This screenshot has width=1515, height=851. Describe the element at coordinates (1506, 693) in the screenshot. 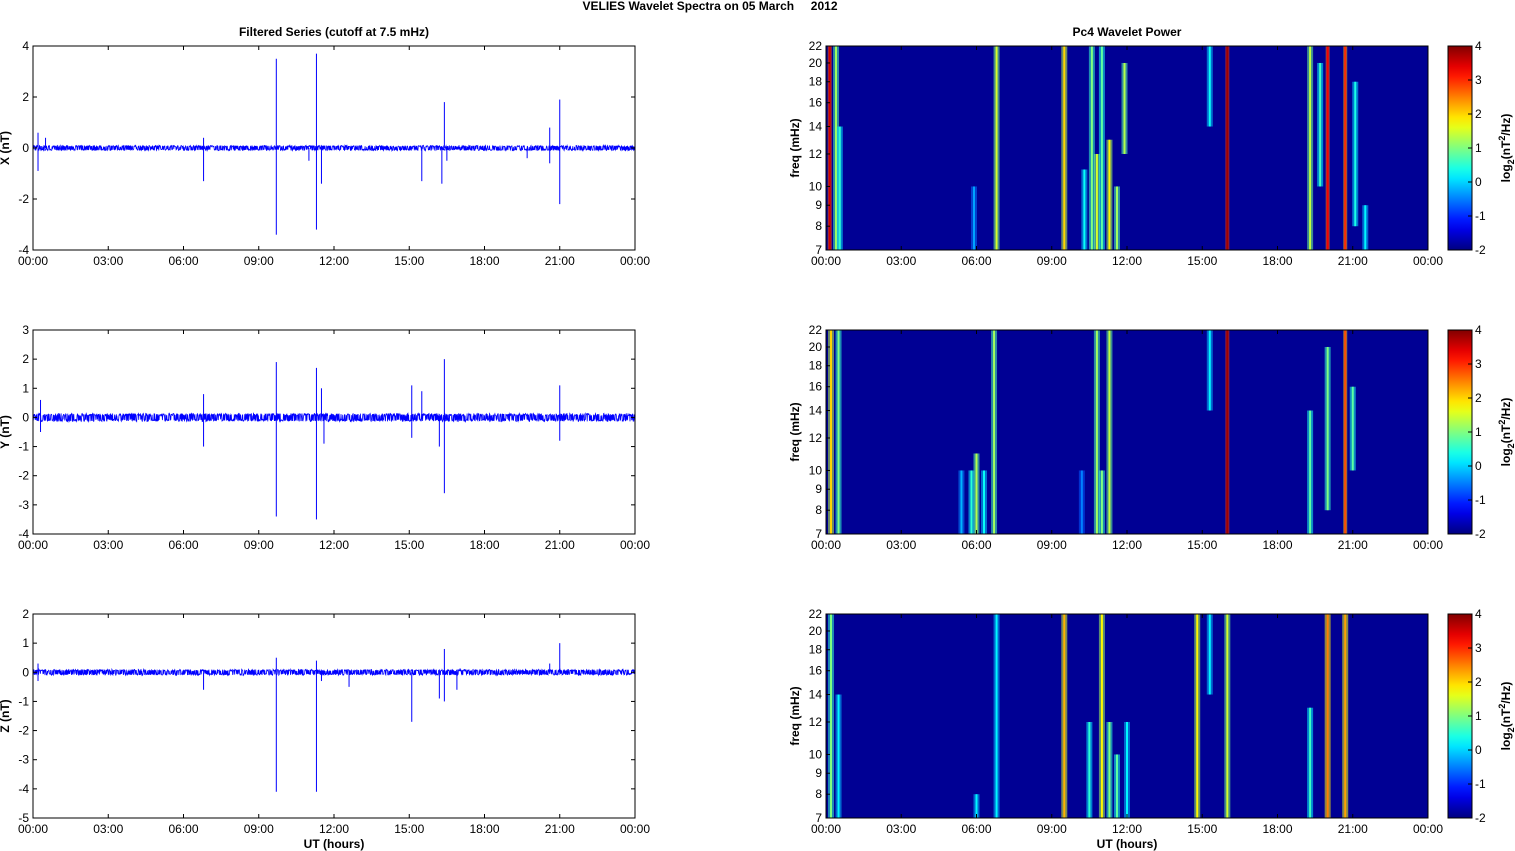

I see `colorbar-label-part: /Hz)` at that location.